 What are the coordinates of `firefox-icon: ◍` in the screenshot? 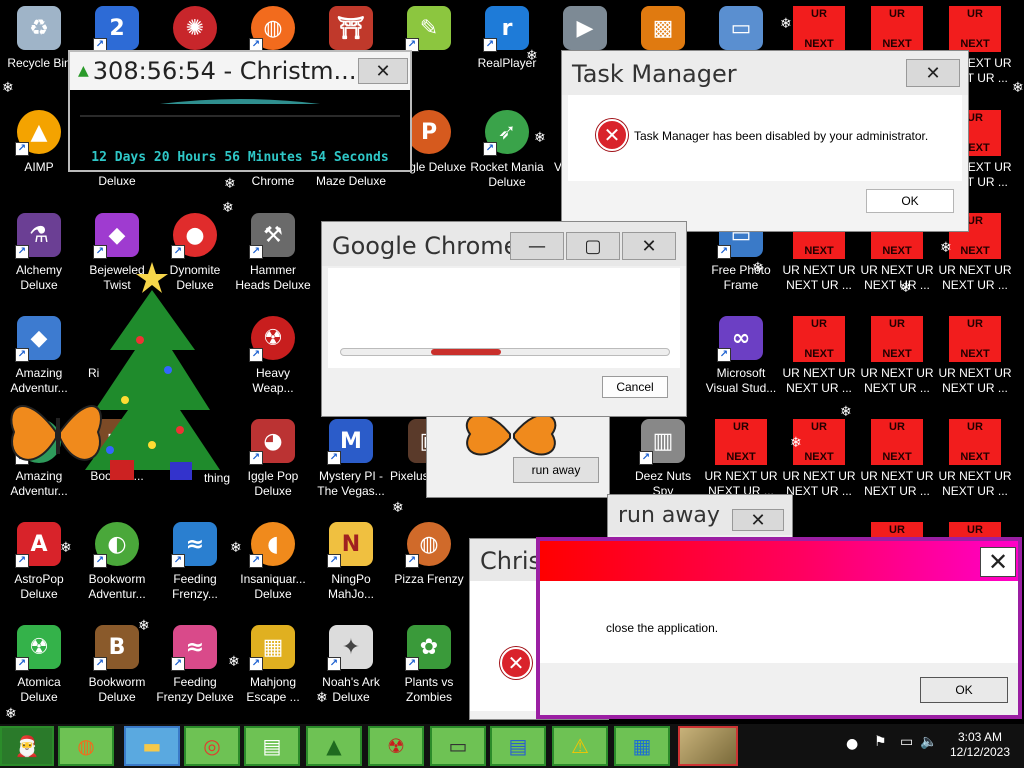 It's located at (86, 746).